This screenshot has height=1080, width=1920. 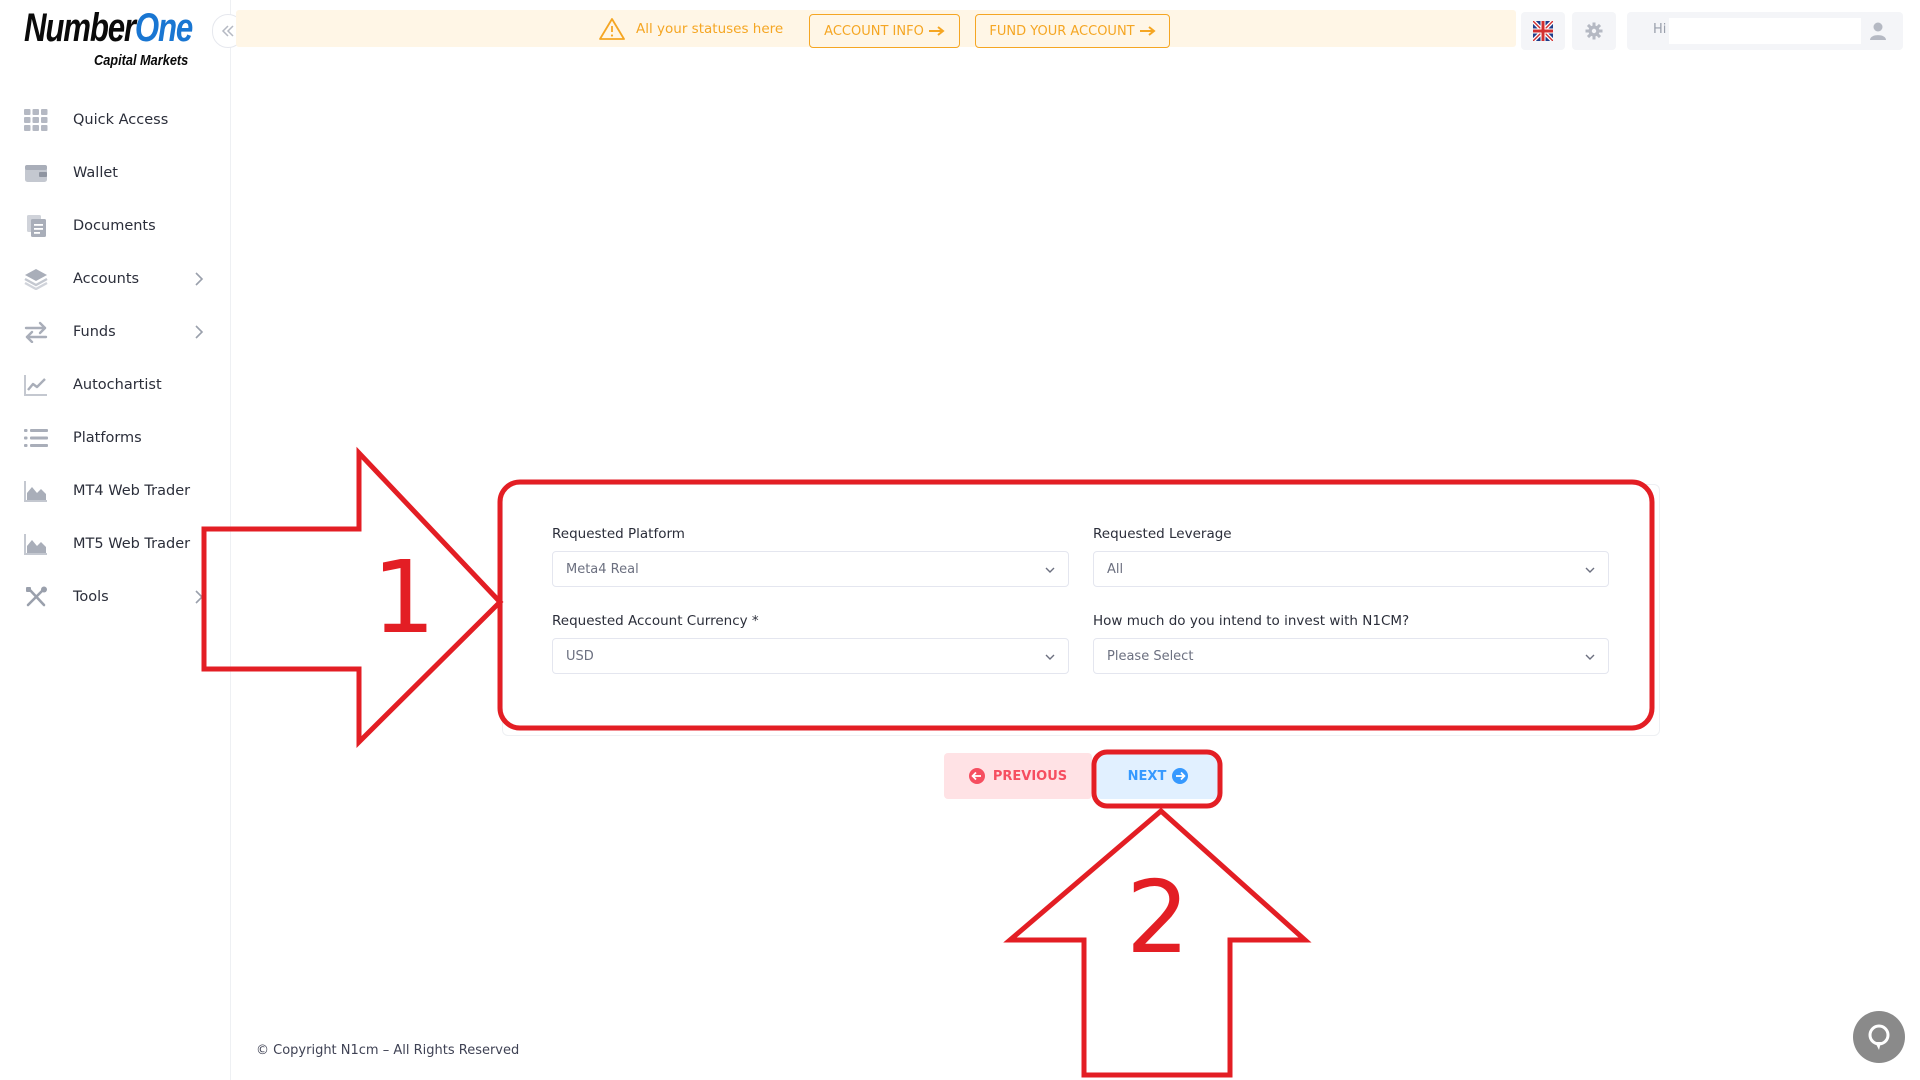 What do you see at coordinates (388, 1050) in the screenshot?
I see `footer-copyright: © Copyright N1cm – All Rights Reserved` at bounding box center [388, 1050].